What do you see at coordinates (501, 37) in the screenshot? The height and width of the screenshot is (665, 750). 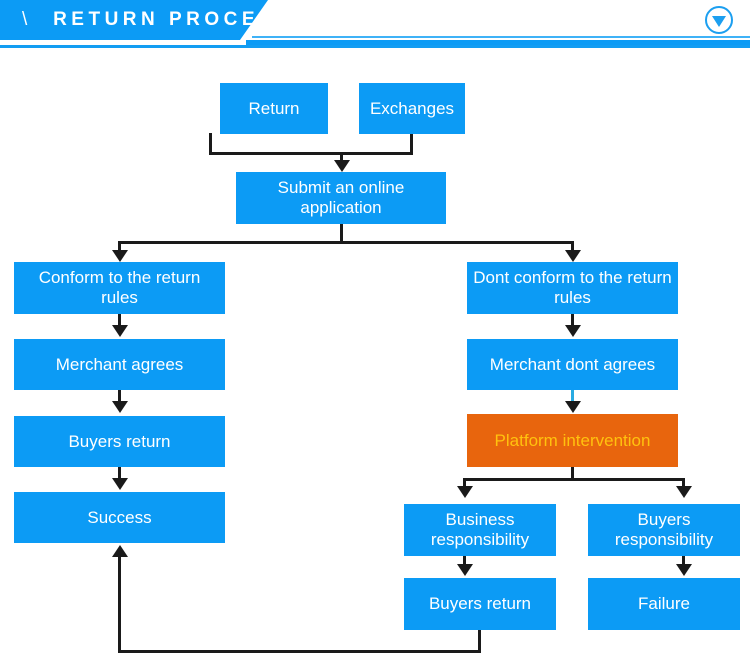 I see `header-thin-rule` at bounding box center [501, 37].